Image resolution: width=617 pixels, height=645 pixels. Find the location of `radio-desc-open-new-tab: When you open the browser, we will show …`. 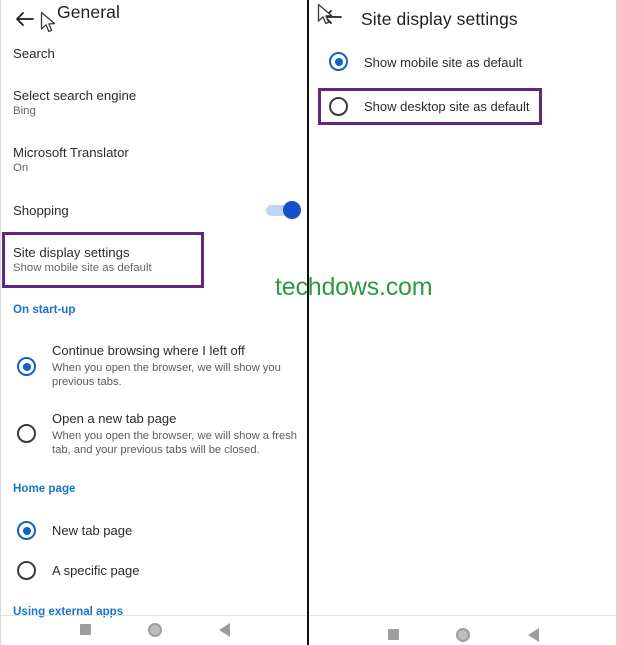

radio-desc-open-new-tab: When you open the browser, we will show … is located at coordinates (175, 443).